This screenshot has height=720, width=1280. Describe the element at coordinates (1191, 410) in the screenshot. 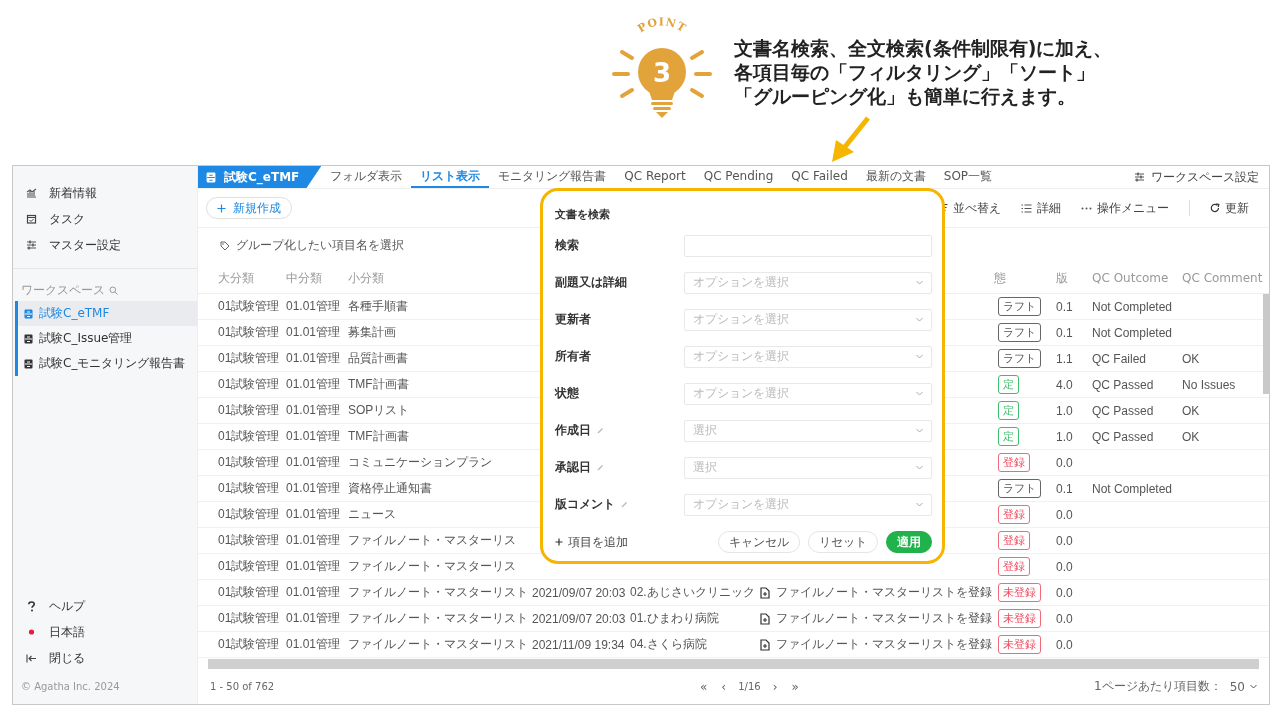

I see `table-cell-text: OK` at that location.